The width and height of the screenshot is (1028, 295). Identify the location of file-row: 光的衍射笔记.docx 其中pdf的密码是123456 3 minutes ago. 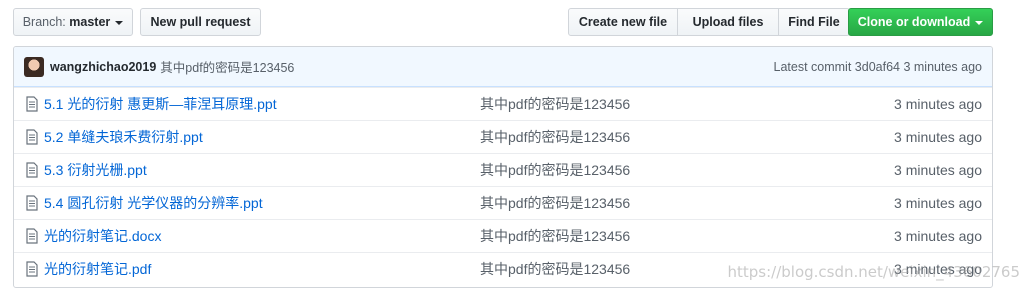
(503, 235).